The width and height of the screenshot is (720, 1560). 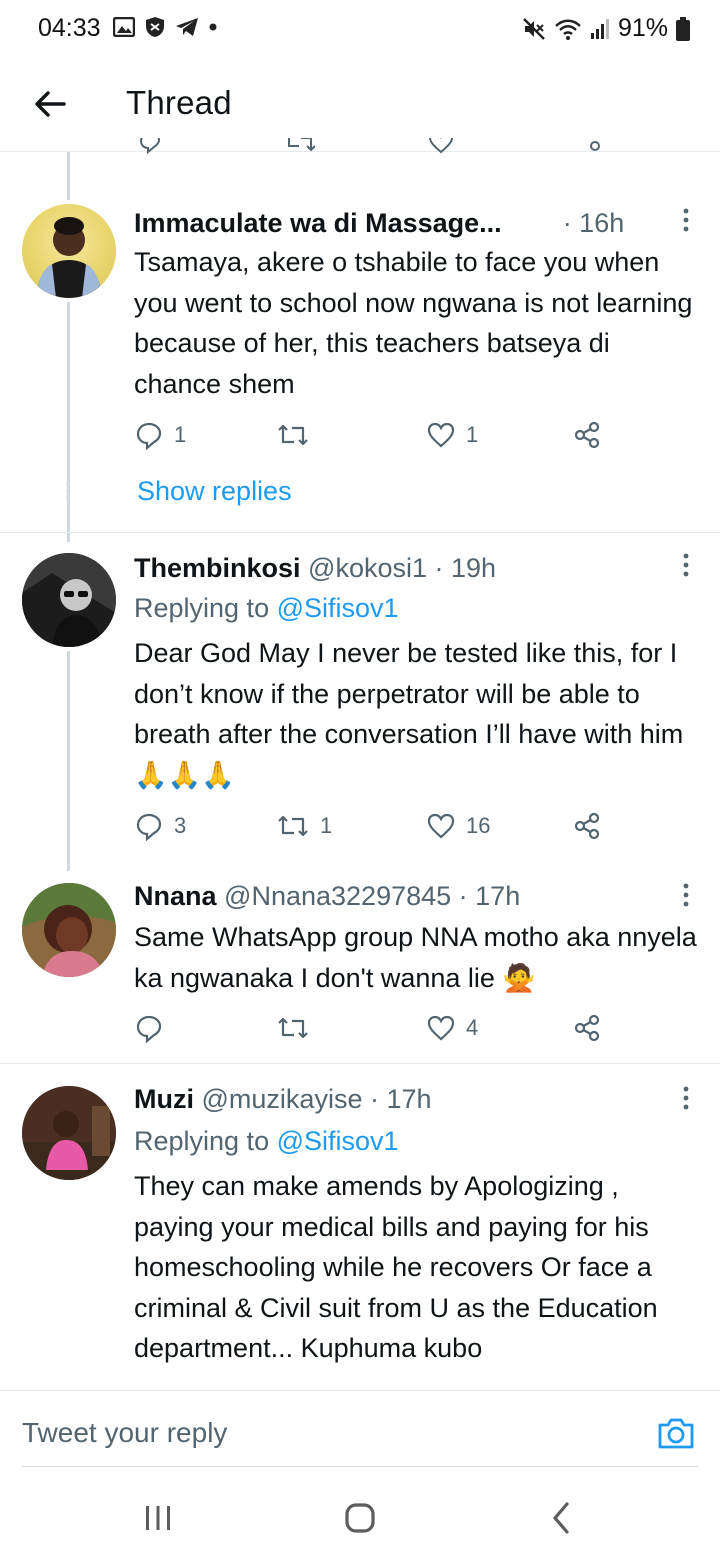 What do you see at coordinates (326, 825) in the screenshot?
I see `retweet-count: 1` at bounding box center [326, 825].